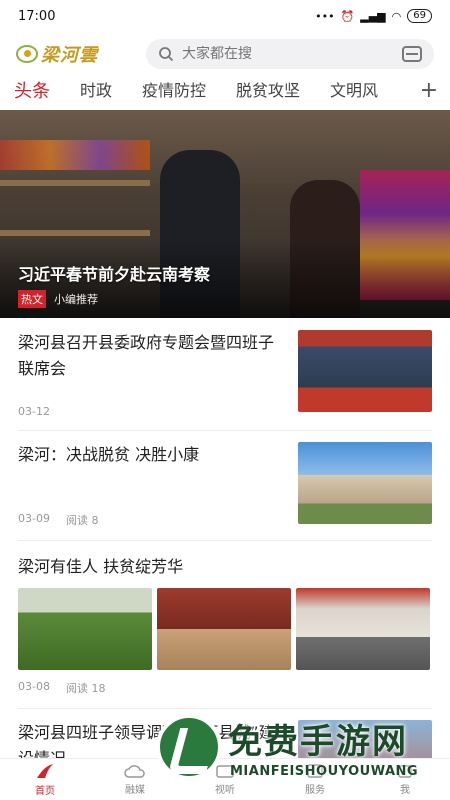  I want to click on more-dots-icon: •••, so click(325, 16).